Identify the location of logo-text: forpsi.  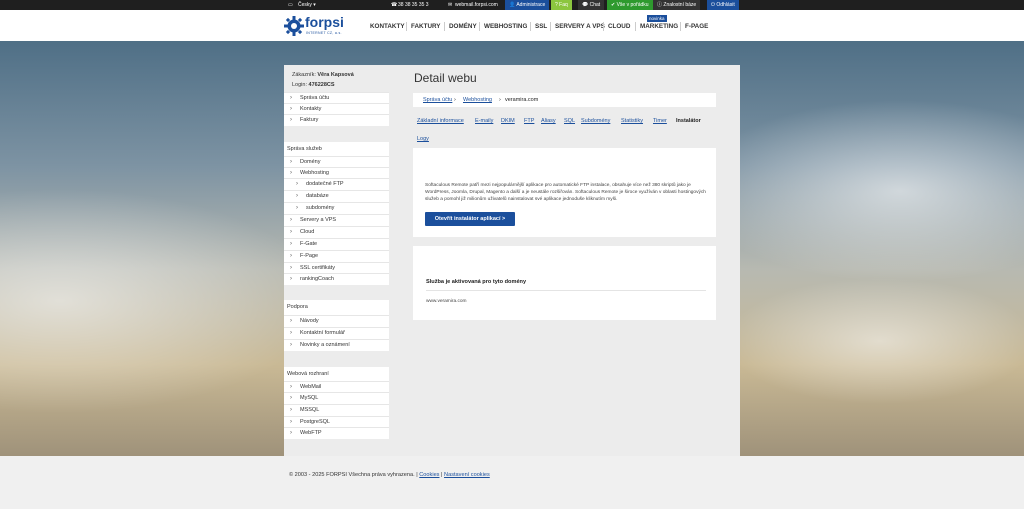
(324, 22).